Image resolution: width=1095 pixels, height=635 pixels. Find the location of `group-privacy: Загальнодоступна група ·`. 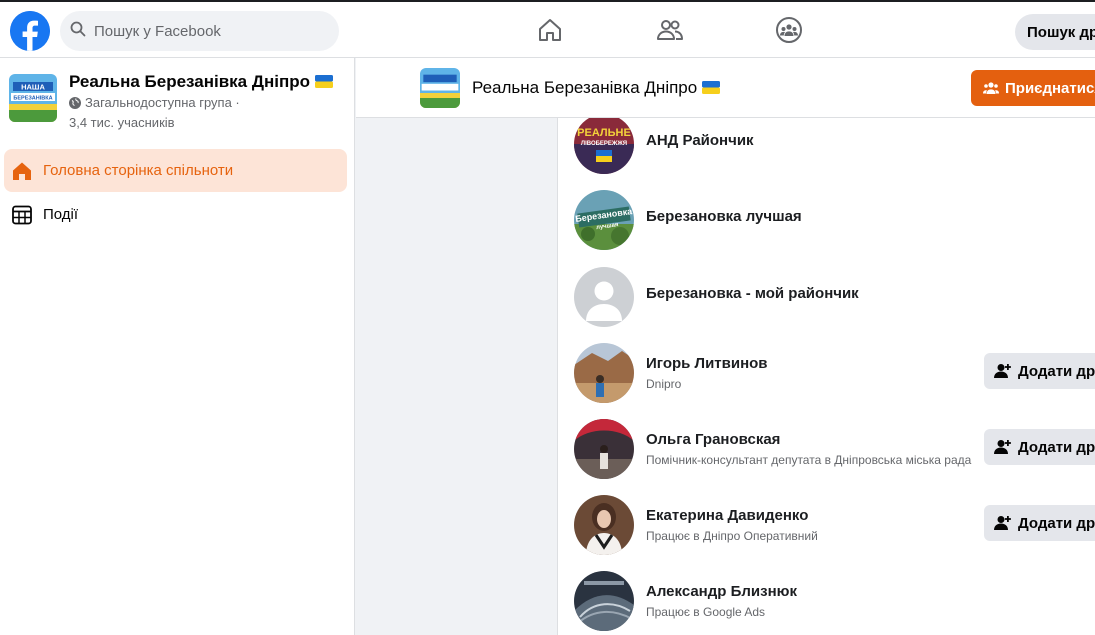

group-privacy: Загальнодоступна група · is located at coordinates (154, 102).